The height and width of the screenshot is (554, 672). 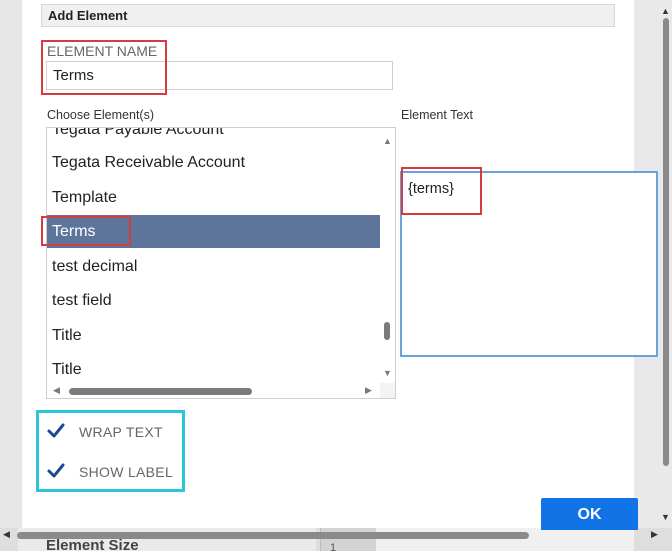 I want to click on dialog-header: Add Element, so click(x=328, y=15).